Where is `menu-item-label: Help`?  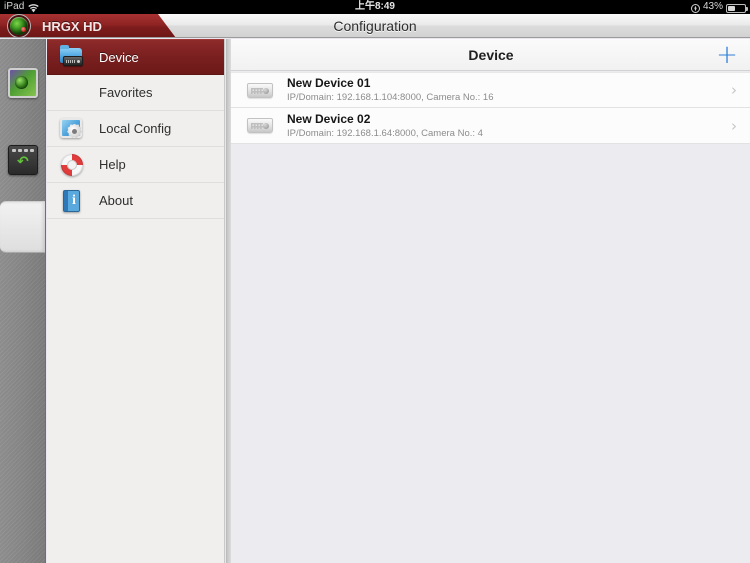
menu-item-label: Help is located at coordinates (112, 164).